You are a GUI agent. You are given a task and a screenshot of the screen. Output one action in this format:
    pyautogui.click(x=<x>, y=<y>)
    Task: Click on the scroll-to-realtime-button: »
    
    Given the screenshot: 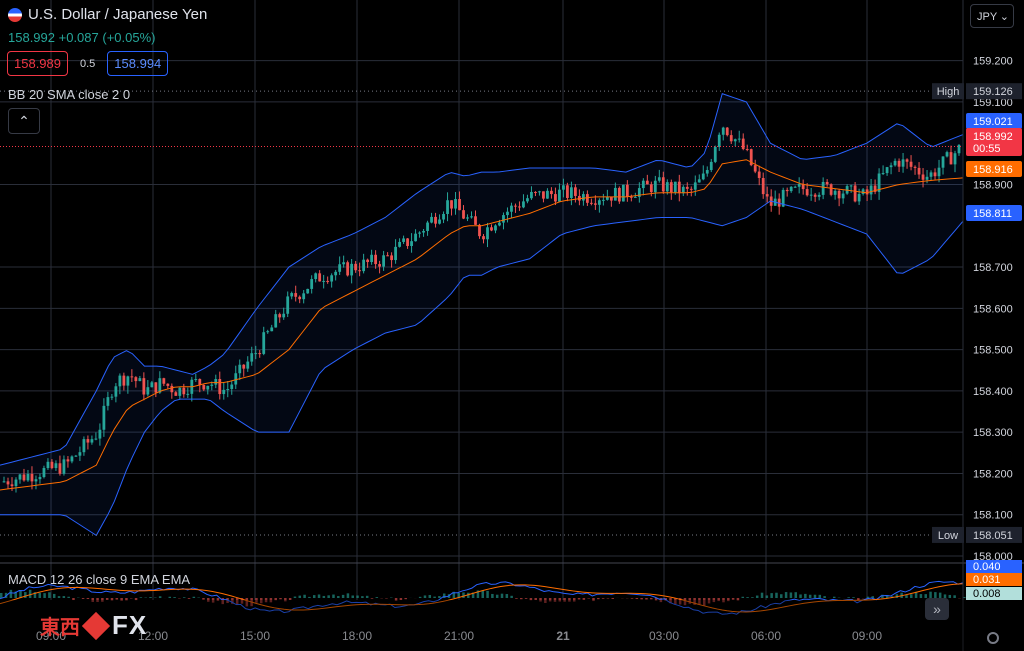 What is the action you would take?
    pyautogui.click(x=937, y=609)
    